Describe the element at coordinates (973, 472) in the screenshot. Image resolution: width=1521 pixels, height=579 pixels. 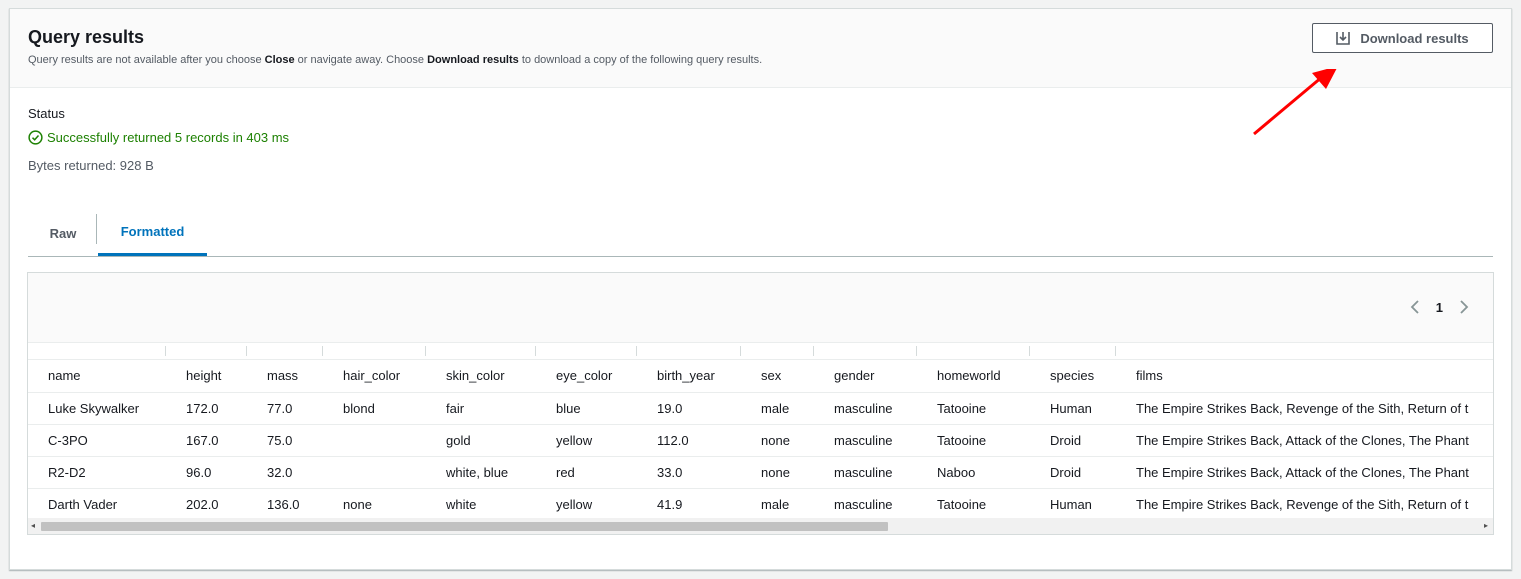
I see `table-cell: Naboo` at that location.